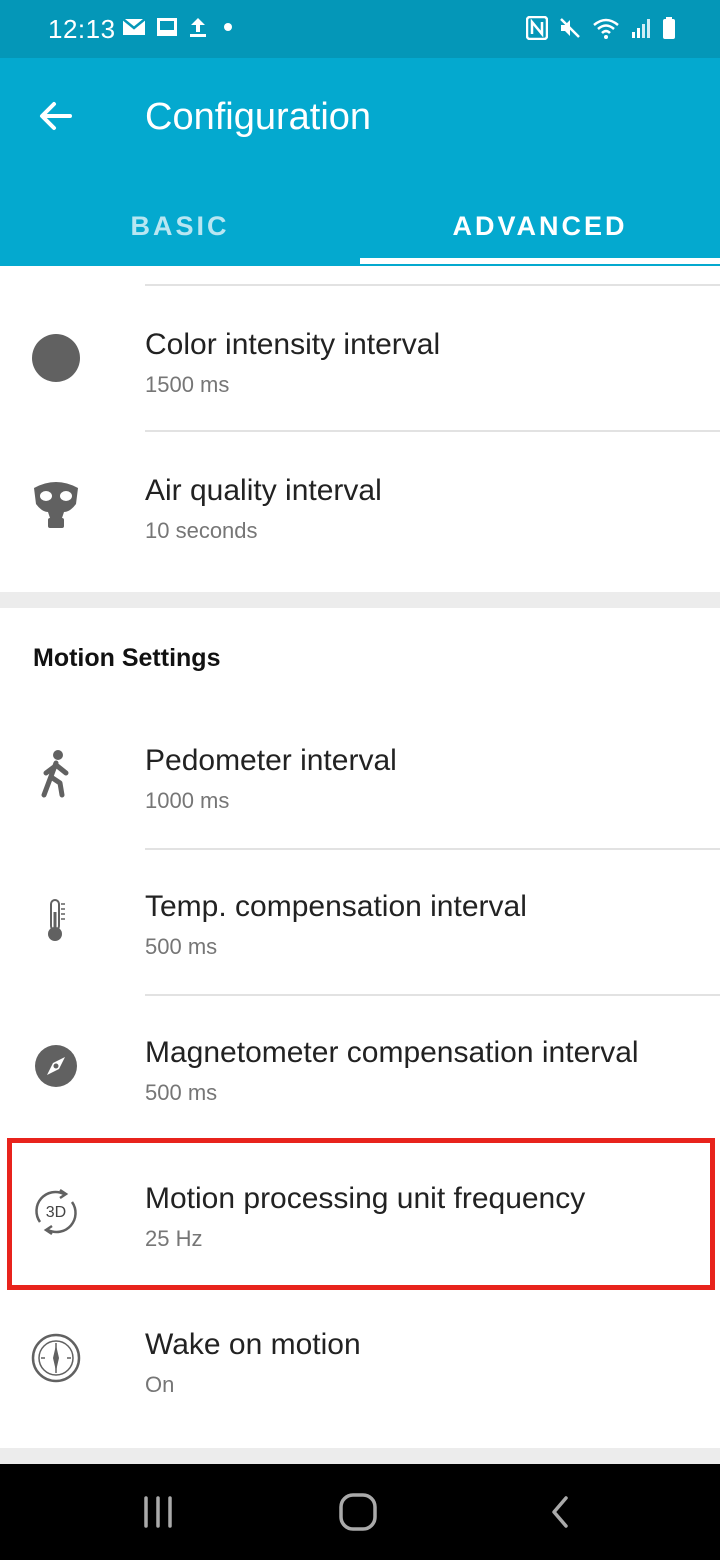  I want to click on list-item-temp-compensation: Temp. compensation interval 500 ms, so click(360, 921).